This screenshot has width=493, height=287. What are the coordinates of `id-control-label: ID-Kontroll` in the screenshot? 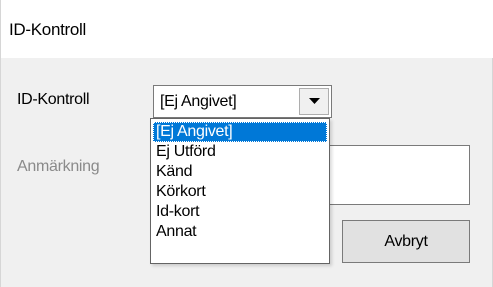 It's located at (53, 99).